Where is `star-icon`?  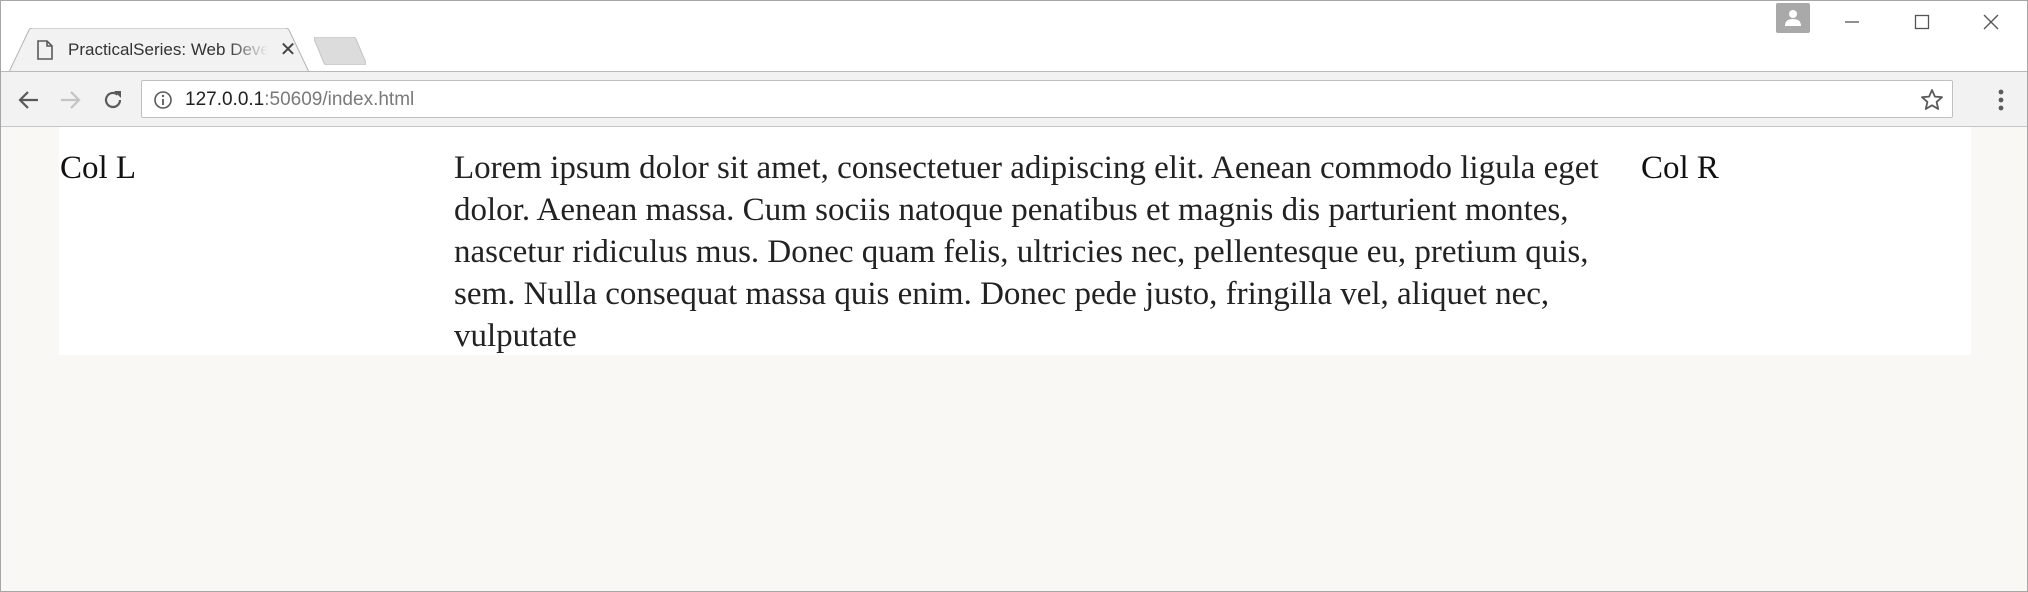
star-icon is located at coordinates (1932, 100).